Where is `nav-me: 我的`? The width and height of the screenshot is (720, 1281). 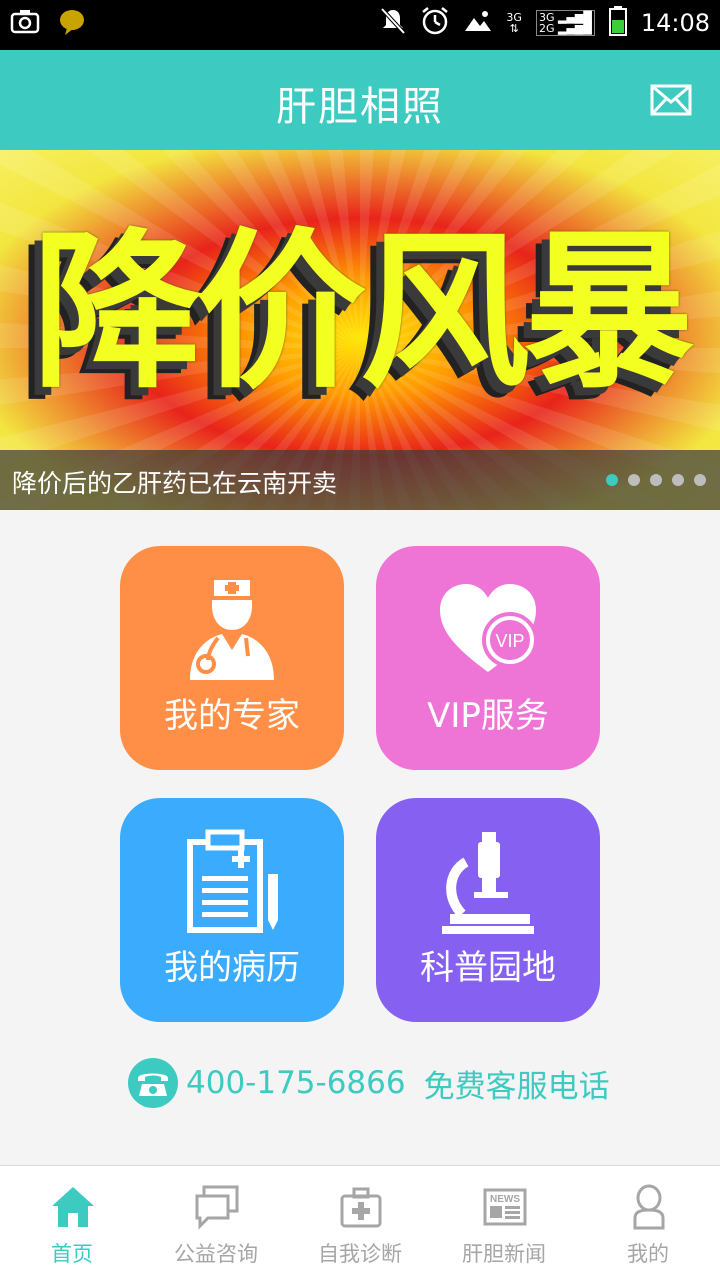
nav-me: 我的 is located at coordinates (648, 1223).